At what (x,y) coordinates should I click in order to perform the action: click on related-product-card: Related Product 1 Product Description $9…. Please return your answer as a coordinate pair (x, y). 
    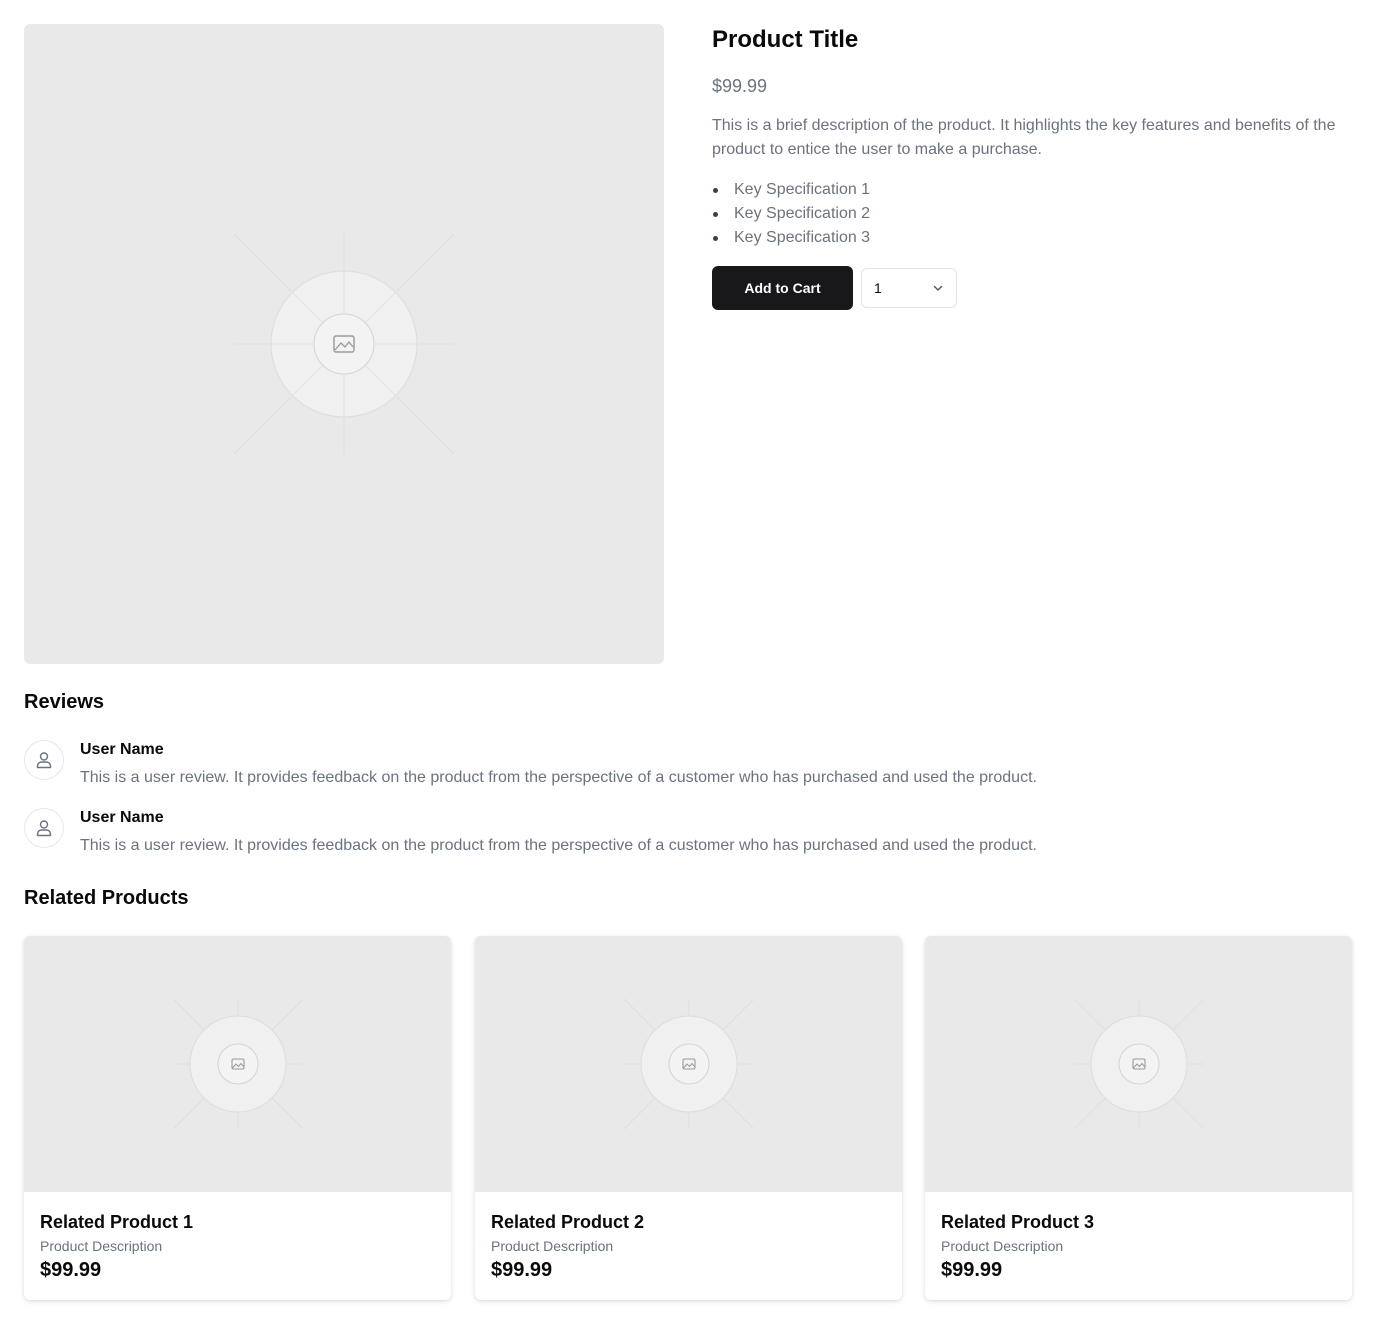
    Looking at the image, I should click on (237, 1118).